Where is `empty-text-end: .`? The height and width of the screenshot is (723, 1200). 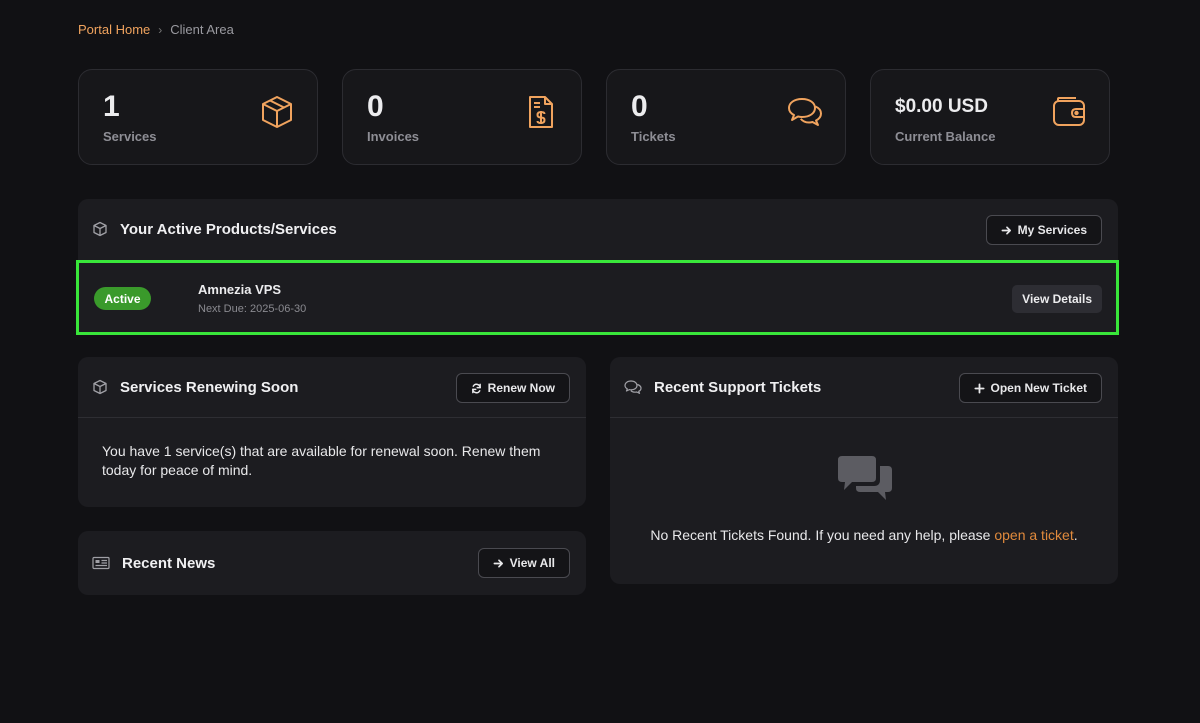 empty-text-end: . is located at coordinates (1075, 535).